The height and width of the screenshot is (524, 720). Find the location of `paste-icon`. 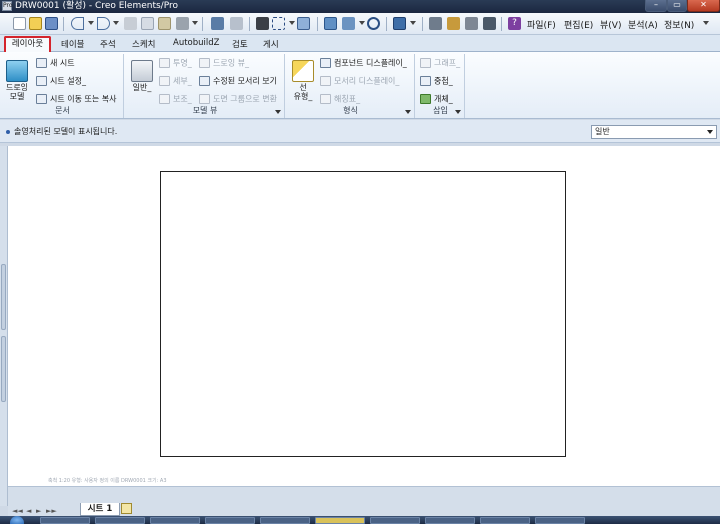

paste-icon is located at coordinates (164, 23).